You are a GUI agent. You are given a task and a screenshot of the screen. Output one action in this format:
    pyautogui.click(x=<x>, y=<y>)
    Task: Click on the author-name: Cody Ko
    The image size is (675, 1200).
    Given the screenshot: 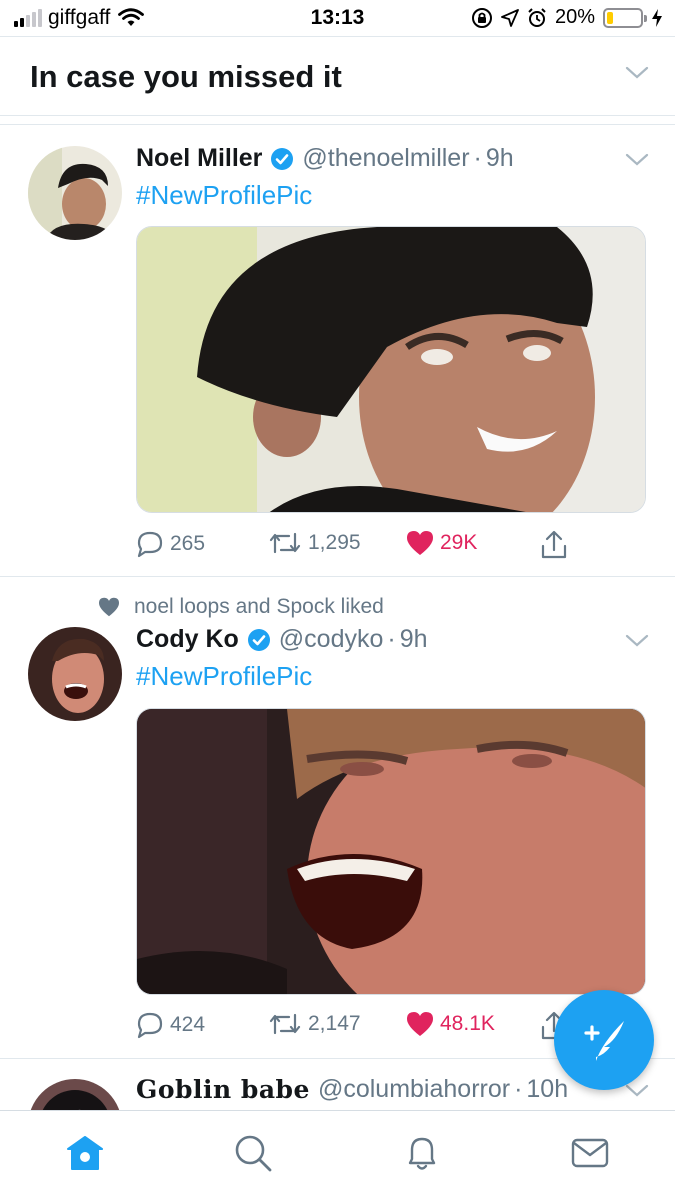 What is the action you would take?
    pyautogui.click(x=187, y=639)
    